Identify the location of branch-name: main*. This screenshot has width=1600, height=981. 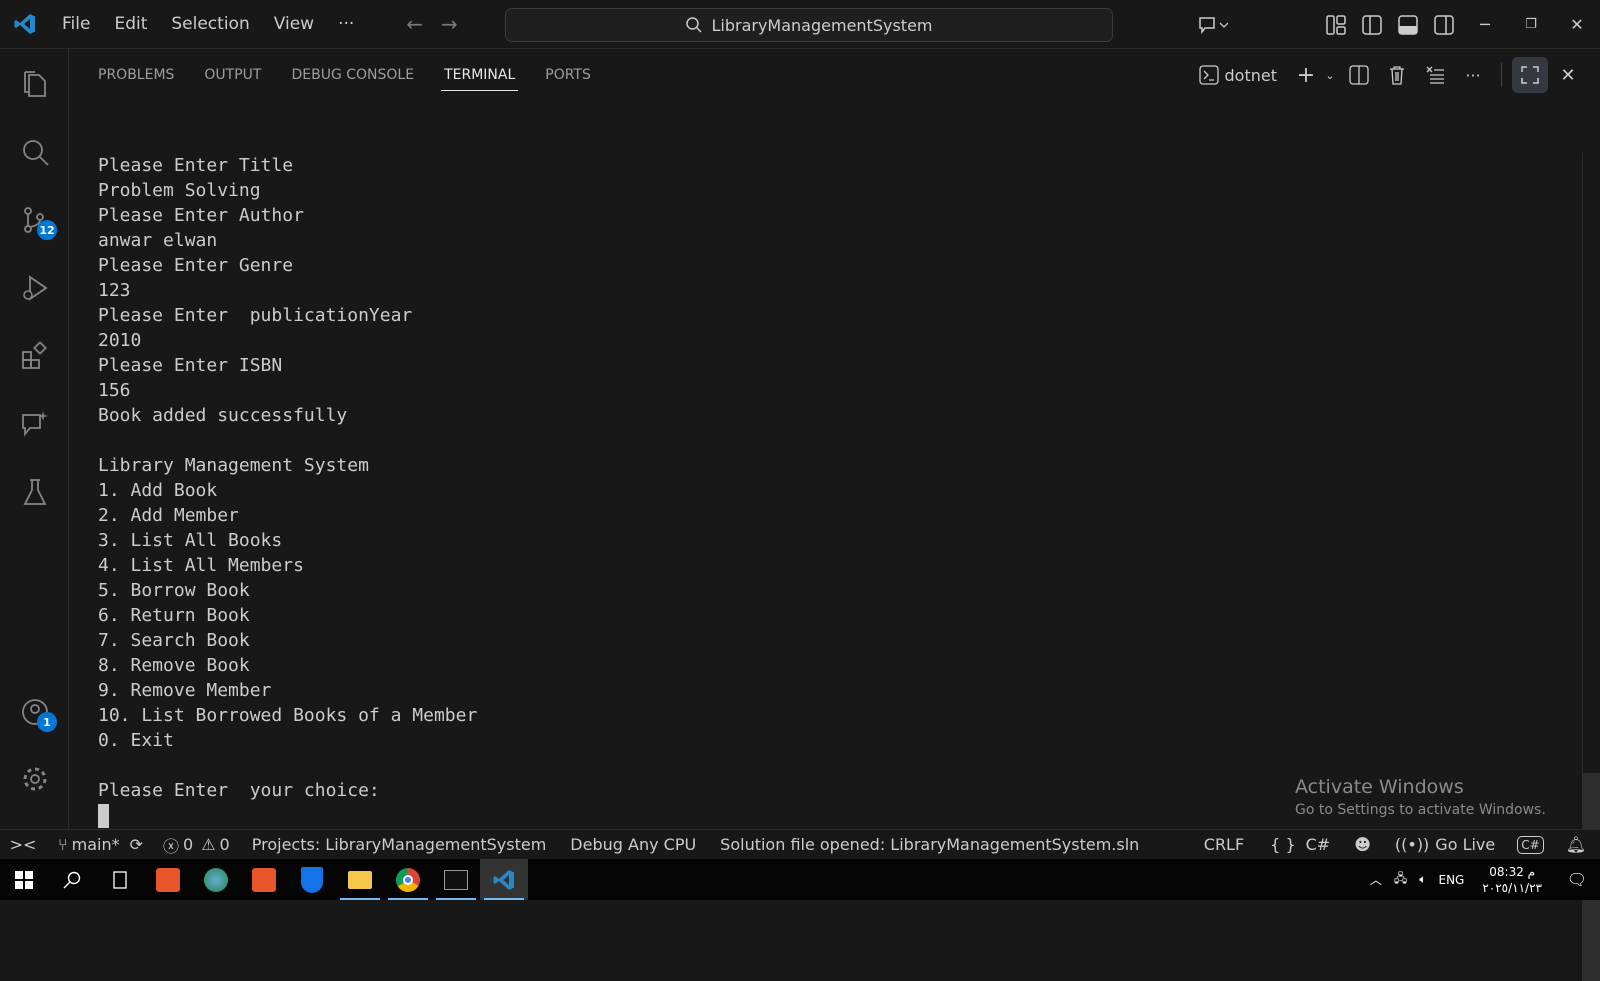
(96, 844).